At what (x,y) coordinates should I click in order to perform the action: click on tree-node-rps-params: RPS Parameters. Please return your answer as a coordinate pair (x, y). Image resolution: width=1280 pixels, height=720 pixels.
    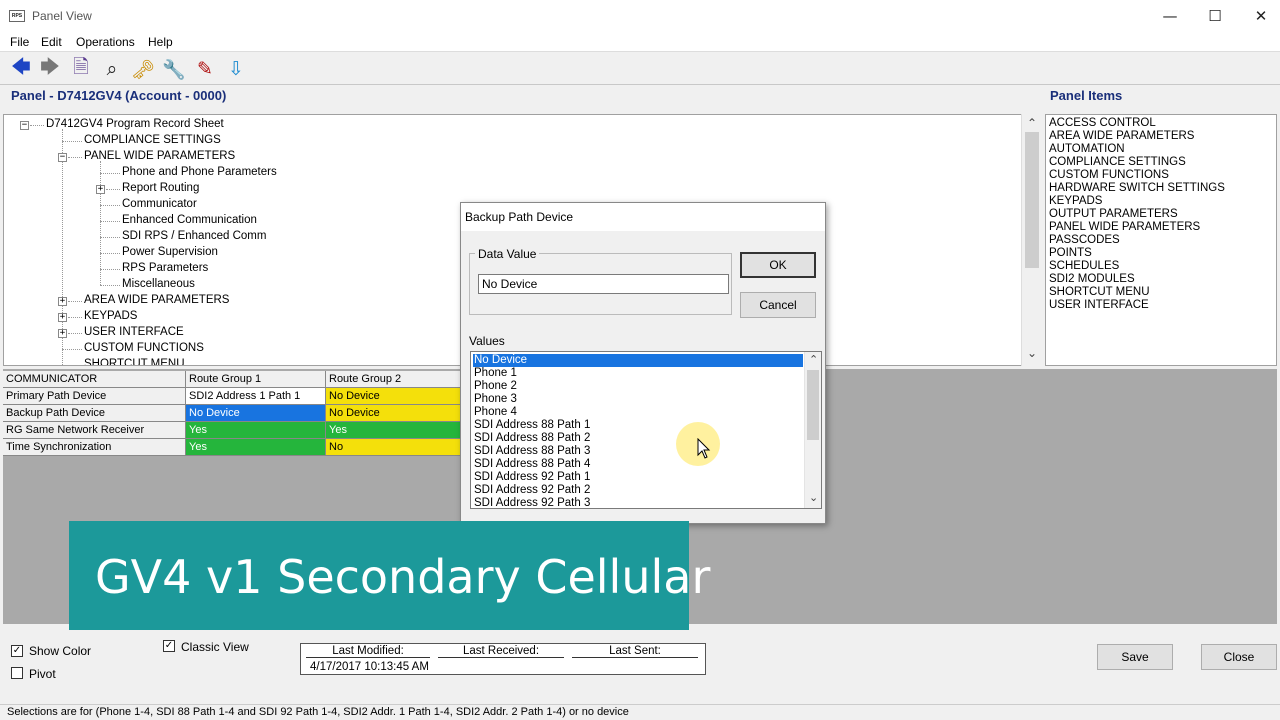
    Looking at the image, I should click on (165, 268).